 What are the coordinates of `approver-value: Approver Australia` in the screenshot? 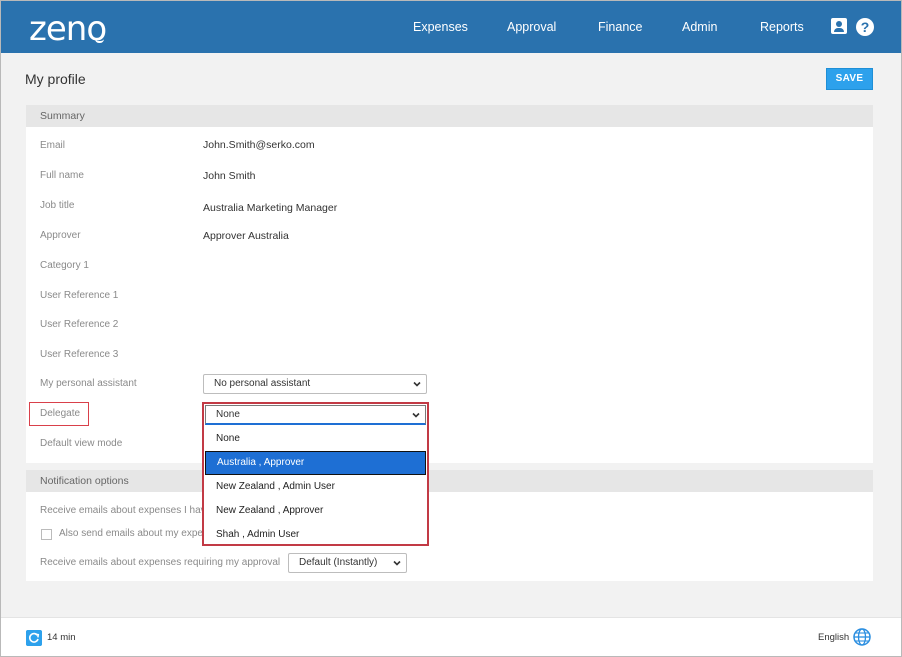 It's located at (246, 236).